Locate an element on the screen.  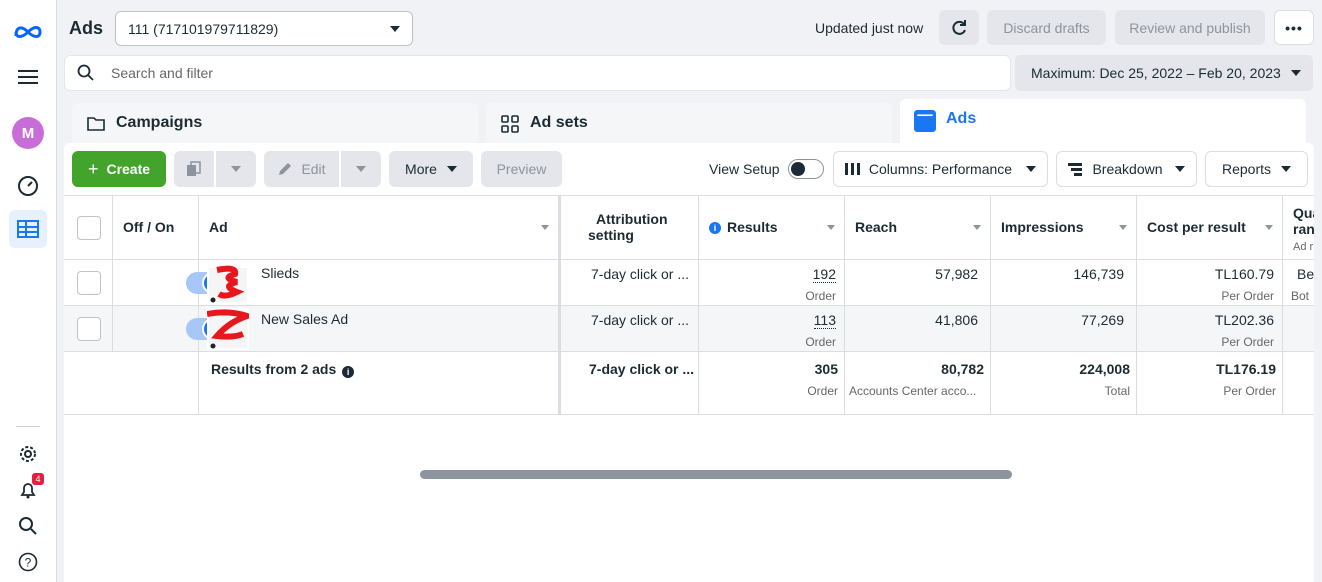
summary-impressions-unit: Total is located at coordinates (1117, 391).